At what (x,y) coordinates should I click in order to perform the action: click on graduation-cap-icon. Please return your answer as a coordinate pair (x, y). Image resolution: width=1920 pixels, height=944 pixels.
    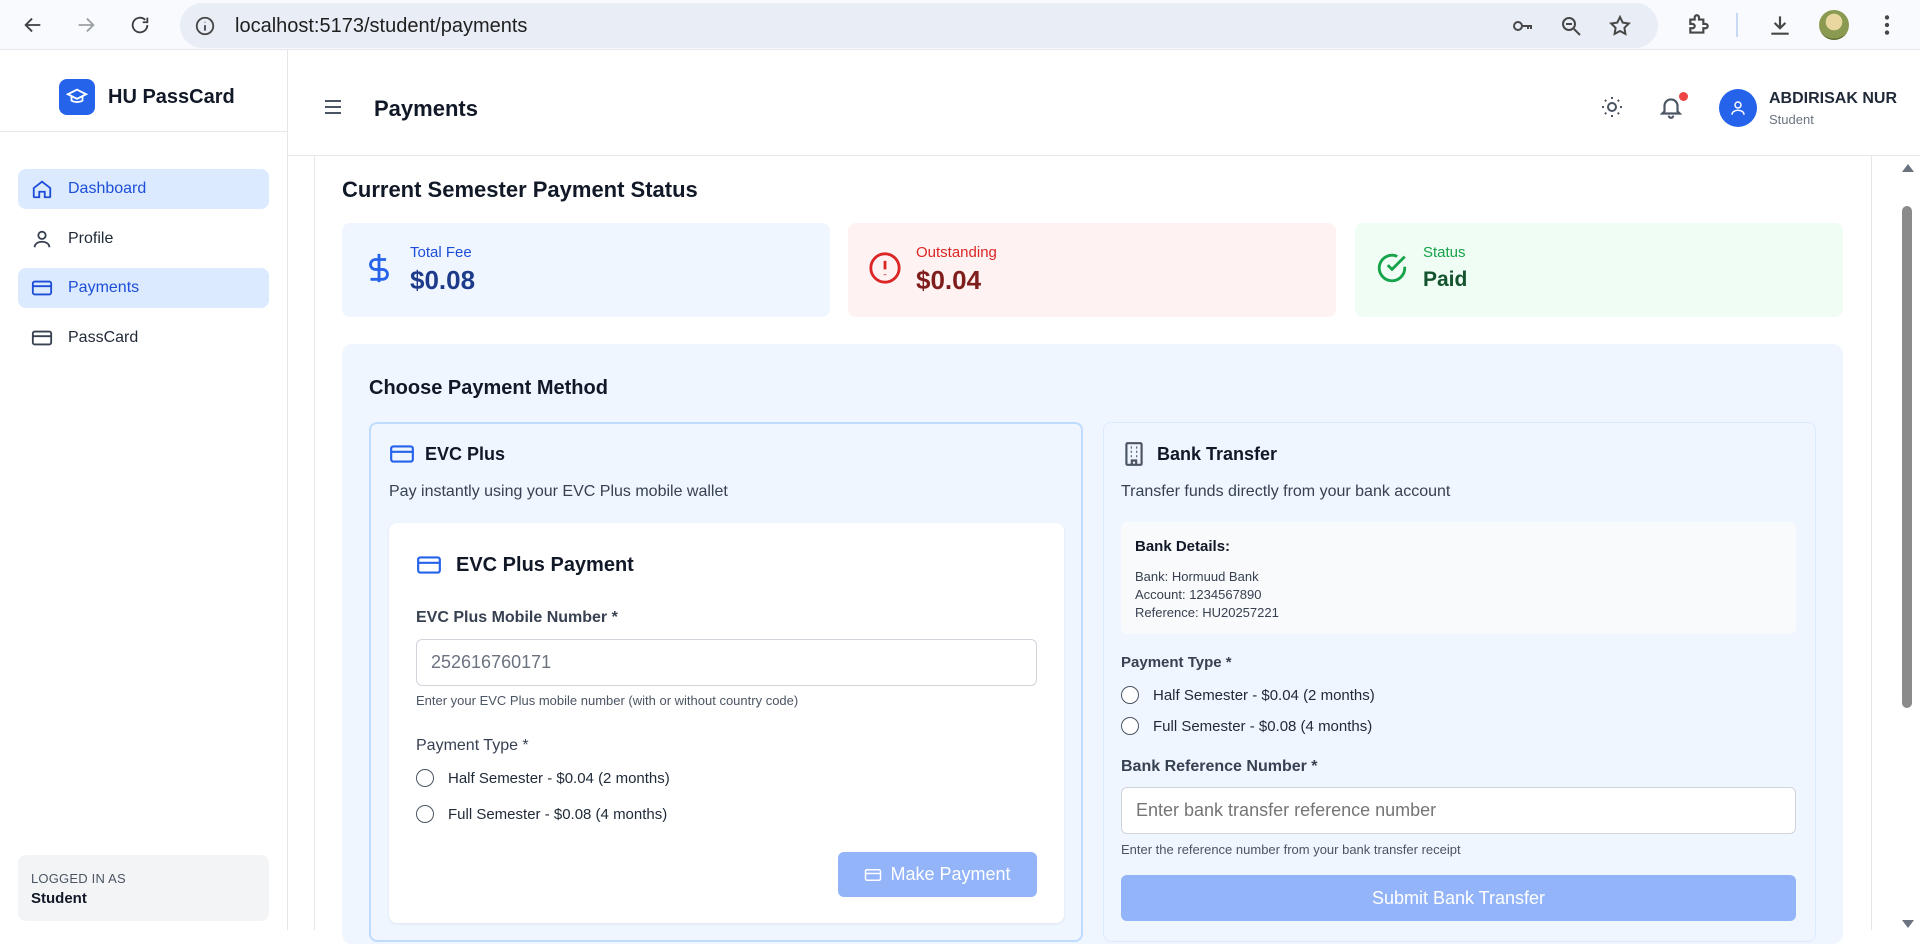
    Looking at the image, I should click on (77, 97).